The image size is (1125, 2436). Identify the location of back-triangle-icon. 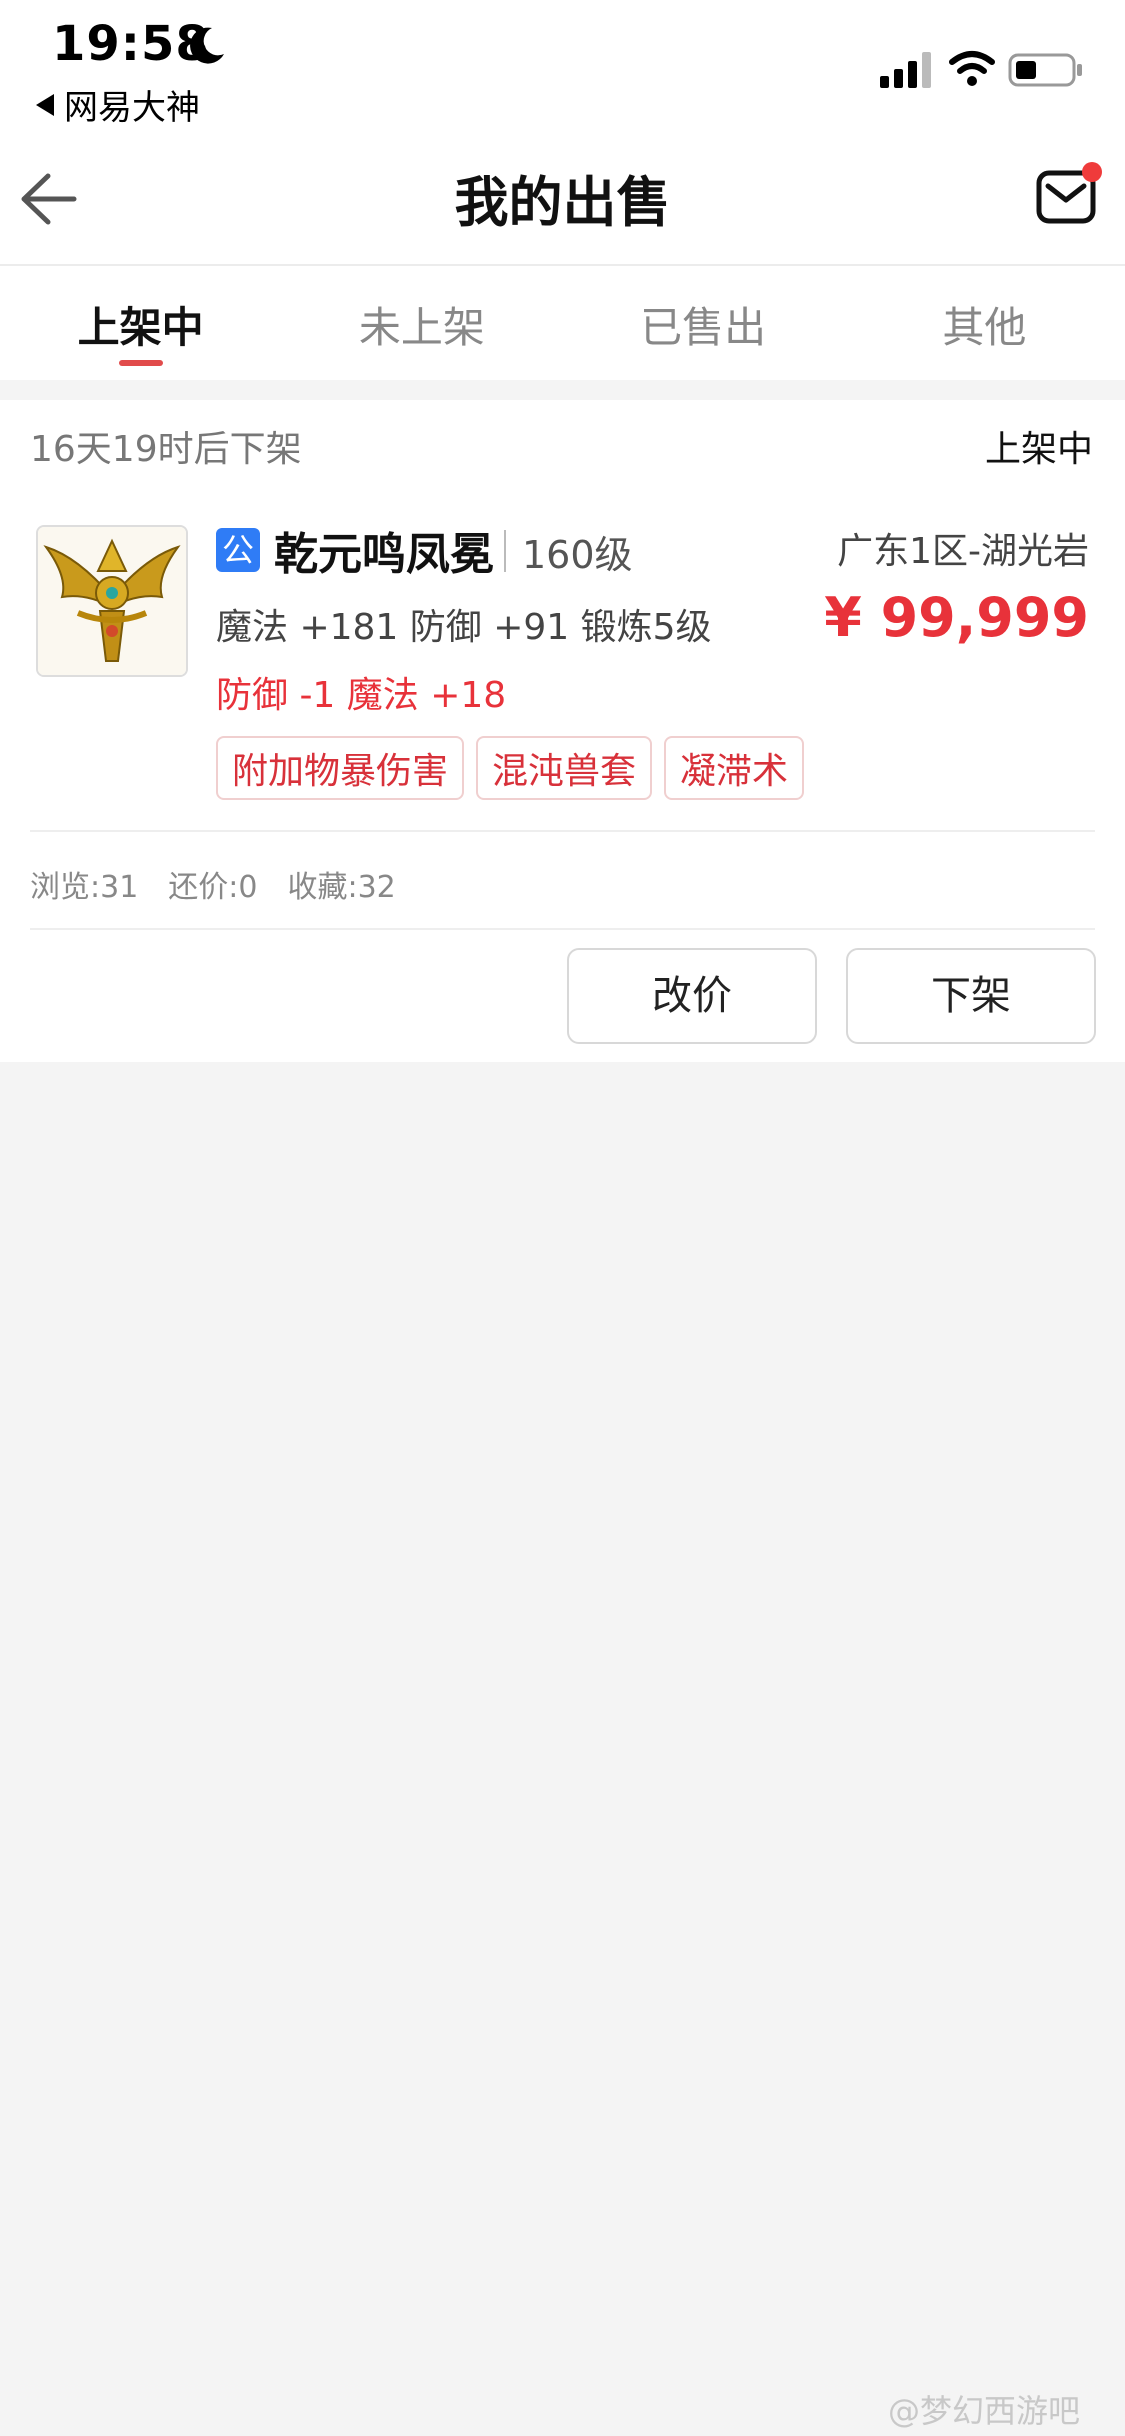
(45, 104).